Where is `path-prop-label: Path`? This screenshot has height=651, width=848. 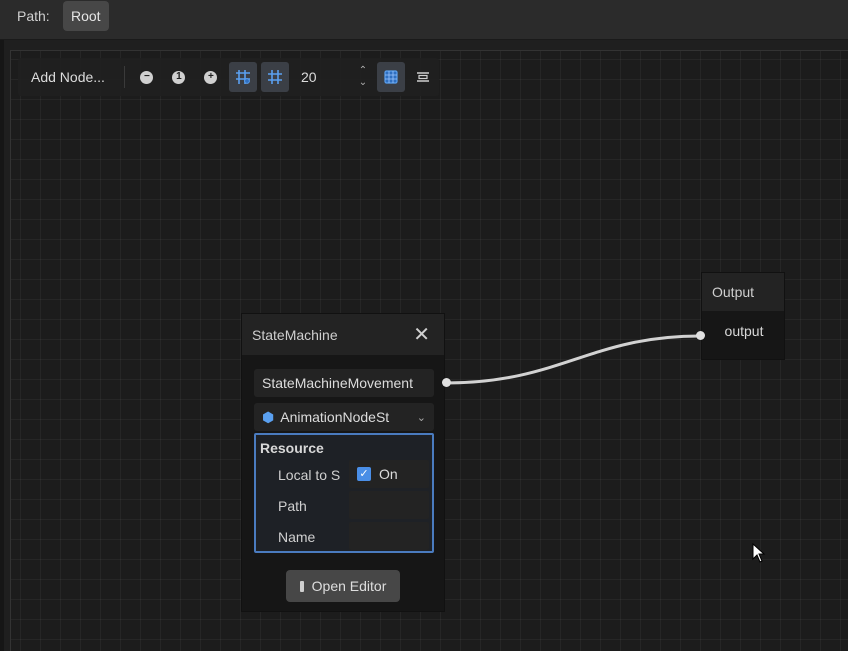 path-prop-label: Path is located at coordinates (292, 506).